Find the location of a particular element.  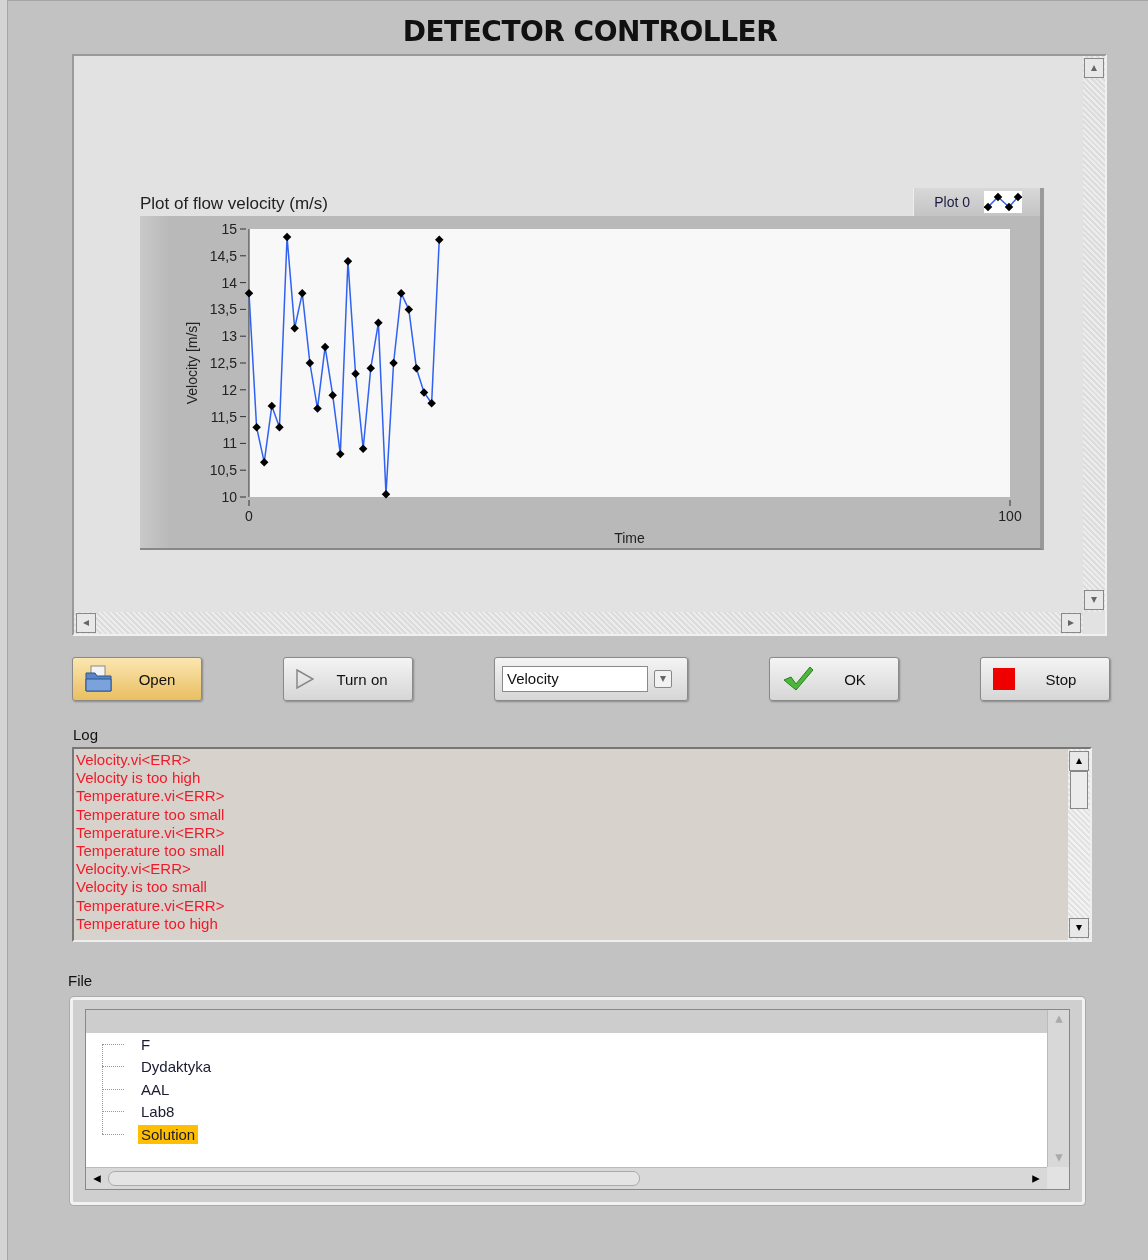

scroll-up-icon is located at coordinates (1058, 1019).